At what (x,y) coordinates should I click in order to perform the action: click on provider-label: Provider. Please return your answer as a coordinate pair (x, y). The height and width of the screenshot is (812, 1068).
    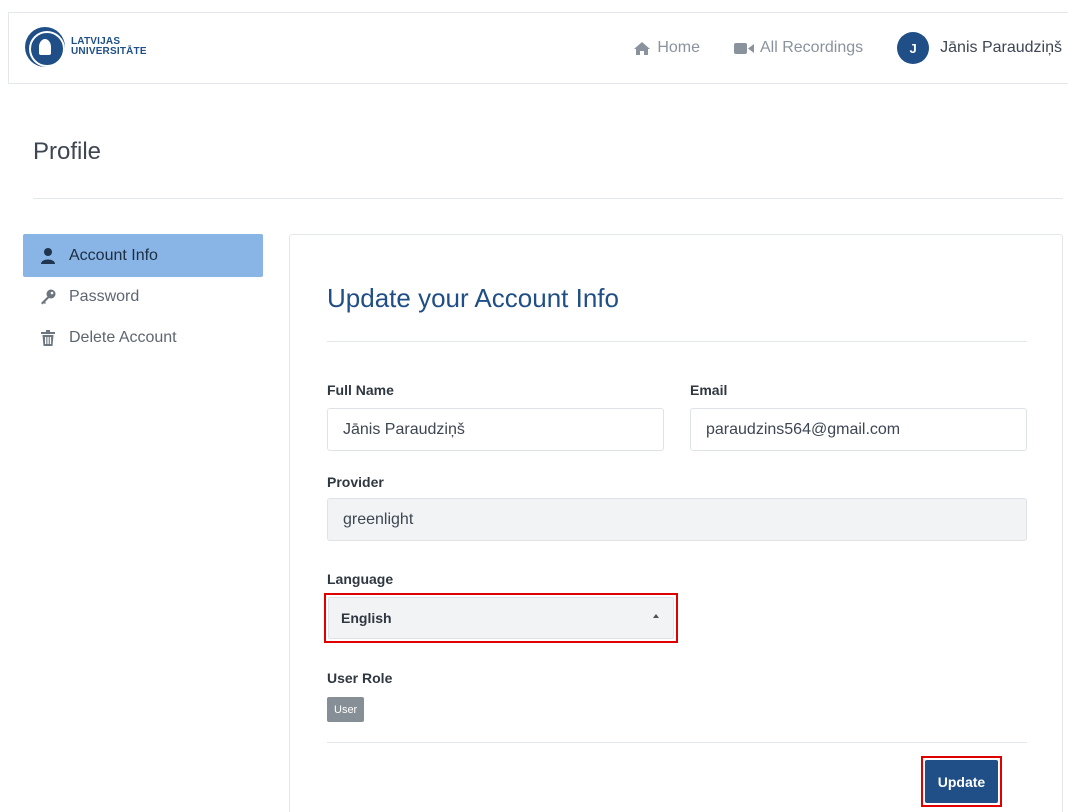
    Looking at the image, I should click on (355, 482).